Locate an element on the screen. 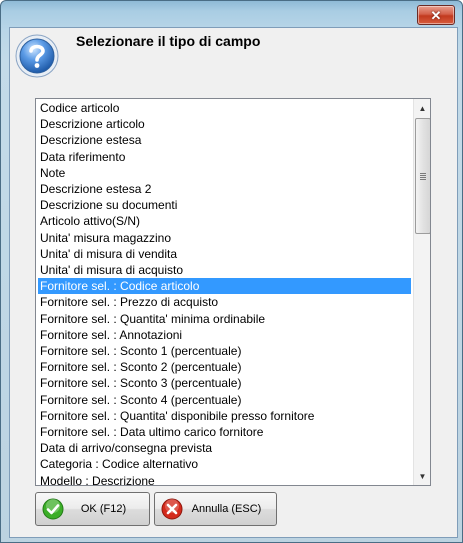 The image size is (463, 543). list-scrollbar: ▲ ▼ is located at coordinates (421, 292).